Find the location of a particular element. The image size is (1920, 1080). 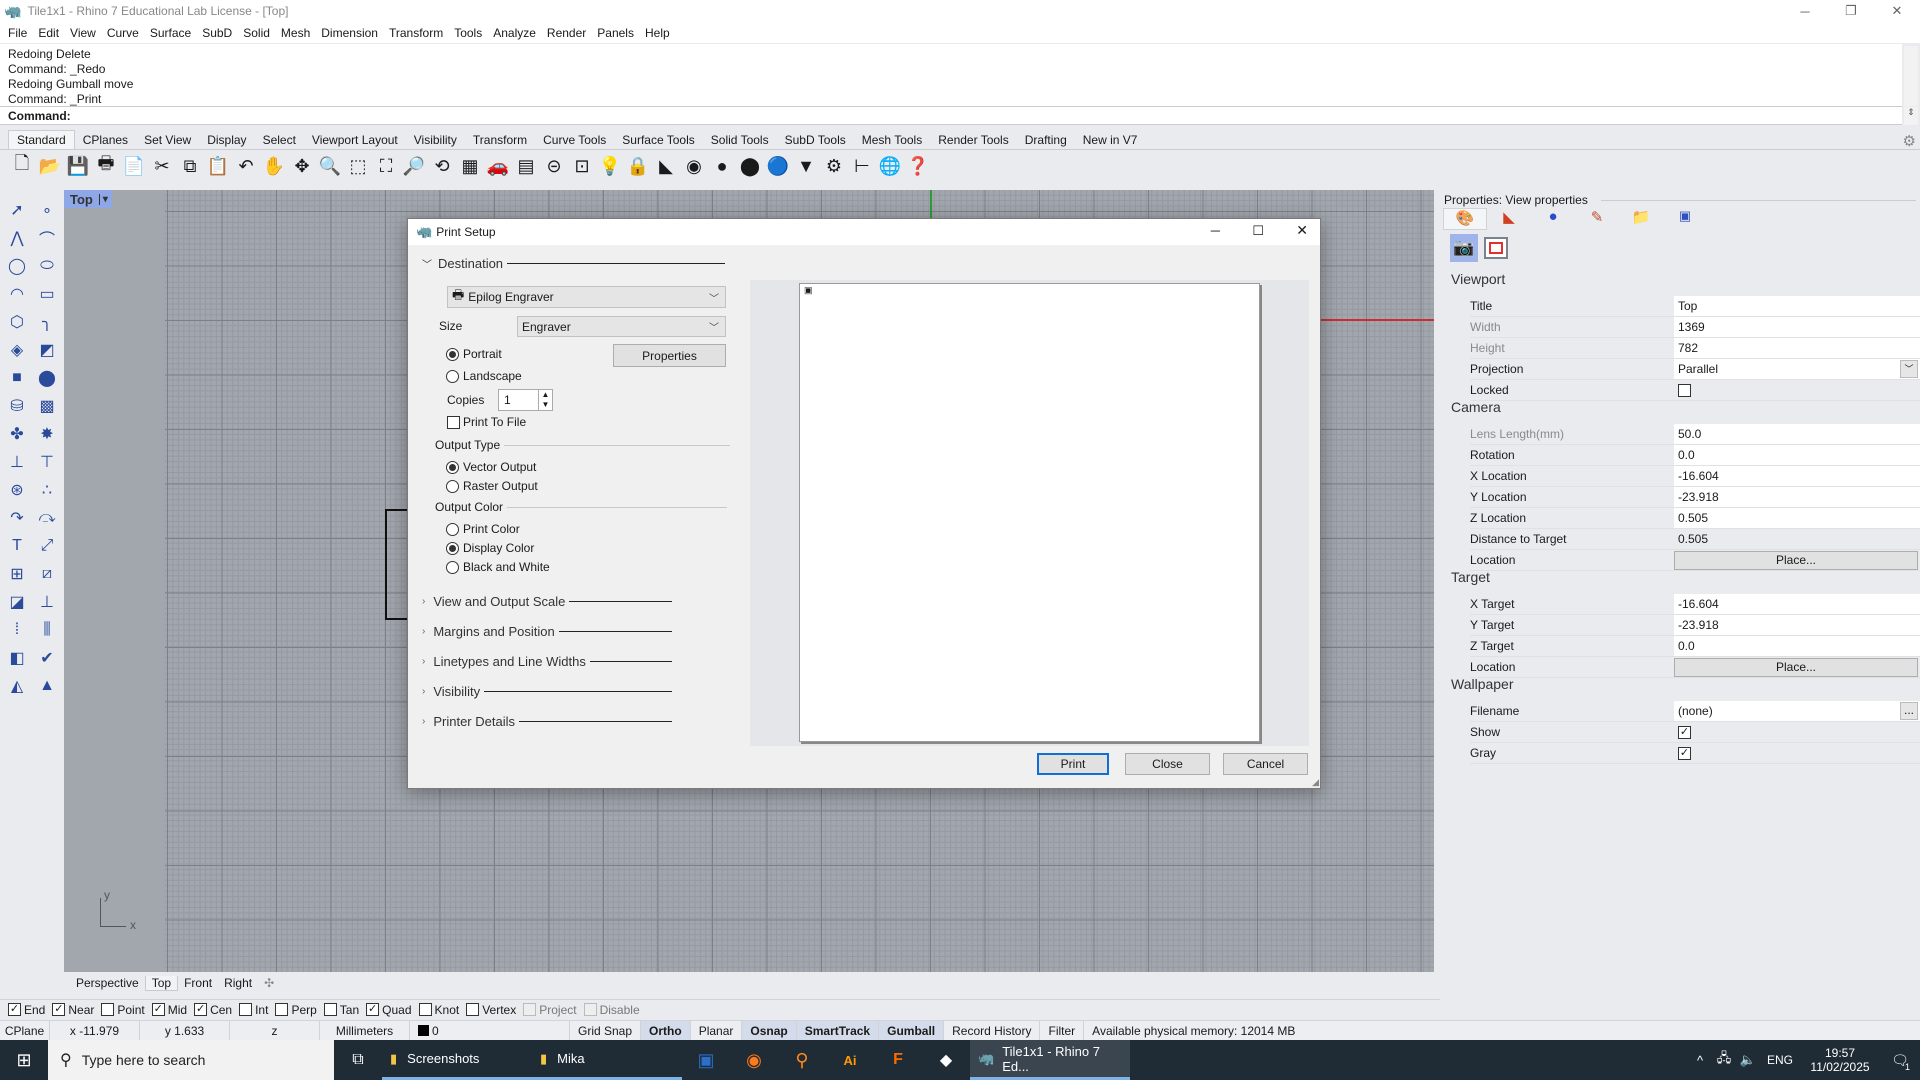

status-toggle-grid-snap: Grid Snap is located at coordinates (606, 1030).